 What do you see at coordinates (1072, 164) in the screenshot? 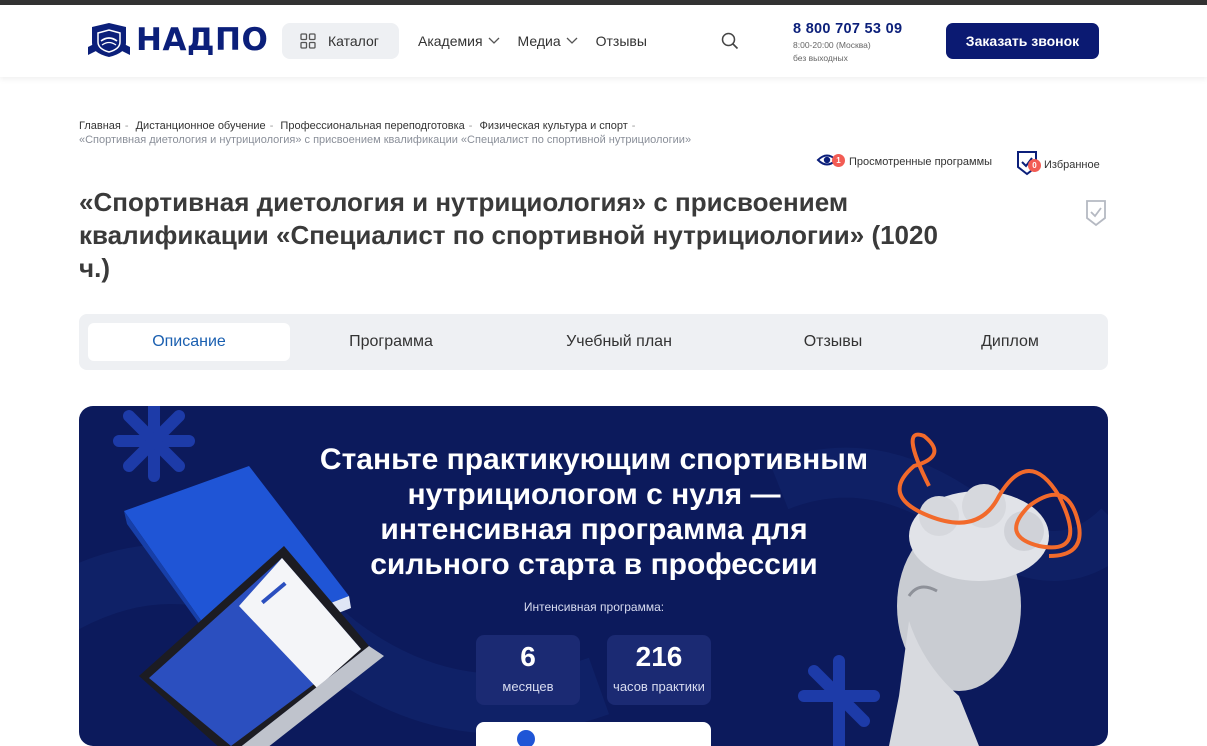
I see `favorites-label: Избранное` at bounding box center [1072, 164].